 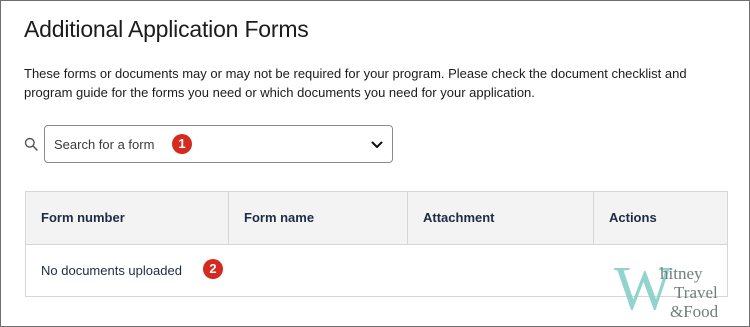 What do you see at coordinates (127, 218) in the screenshot?
I see `column-header-form-number: Form number` at bounding box center [127, 218].